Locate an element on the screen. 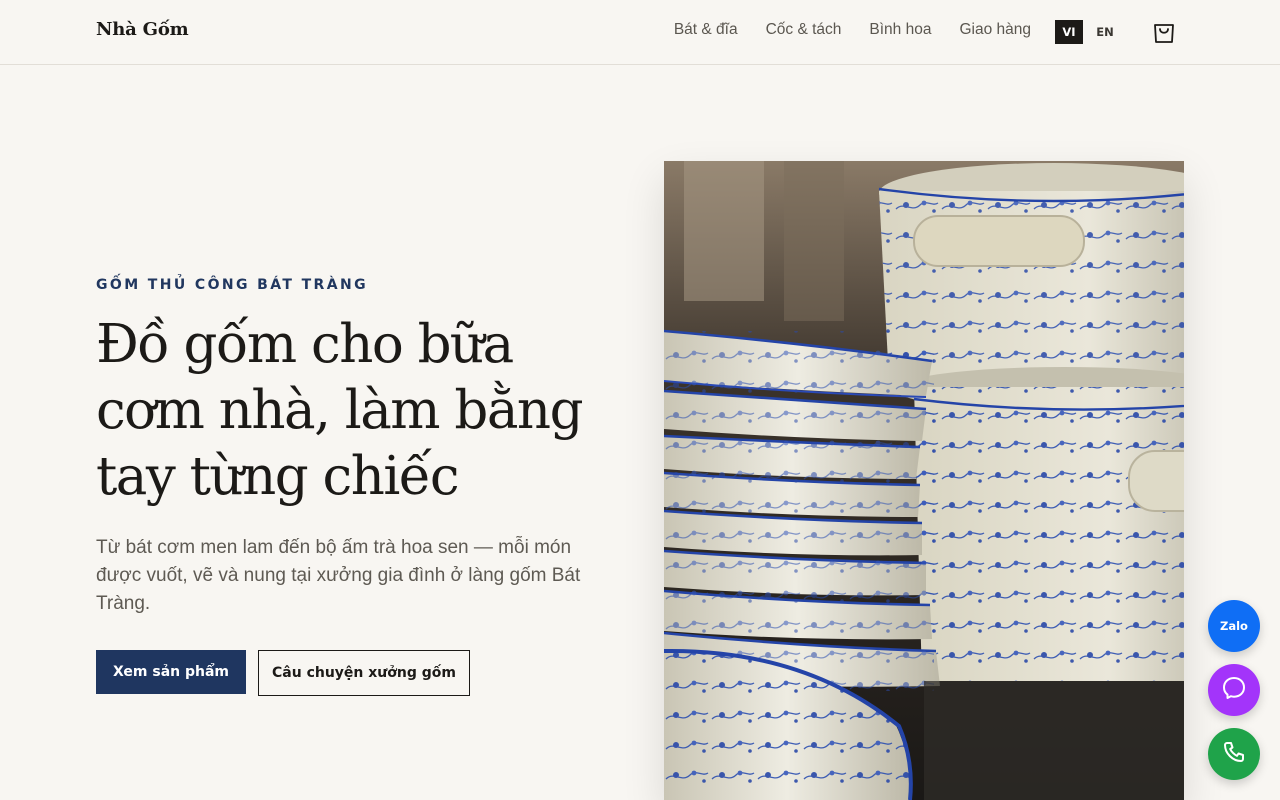 The height and width of the screenshot is (800, 1280). main-nav: Bát & đĩa Cốc & tách Bình hoa Giao hàng is located at coordinates (852, 30).